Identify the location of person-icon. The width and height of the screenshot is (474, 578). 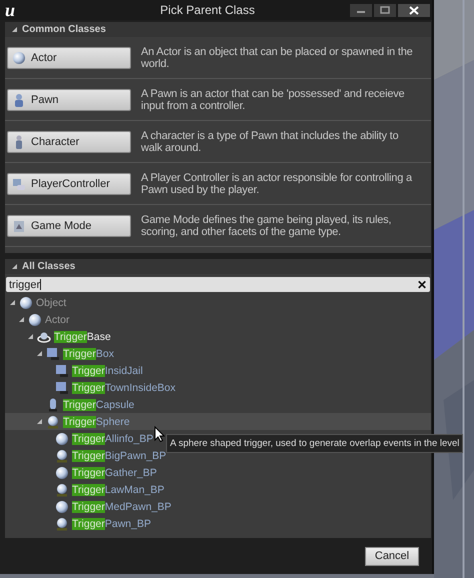
(19, 99).